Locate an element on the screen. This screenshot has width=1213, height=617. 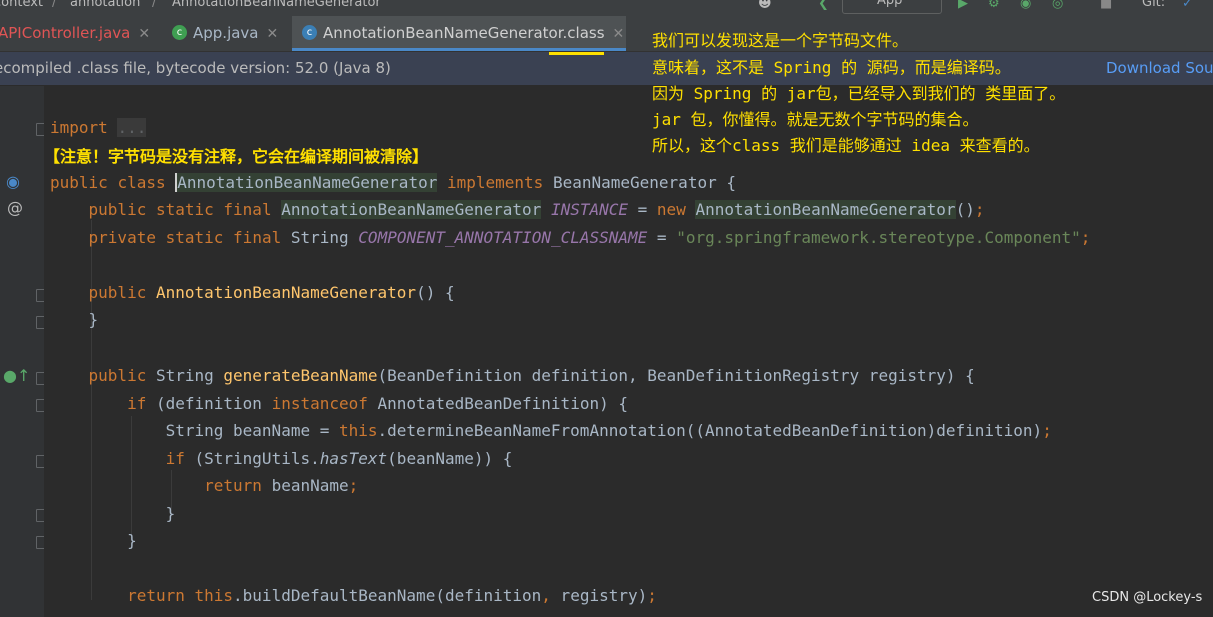
user-icon: ☻ is located at coordinates (765, 5).